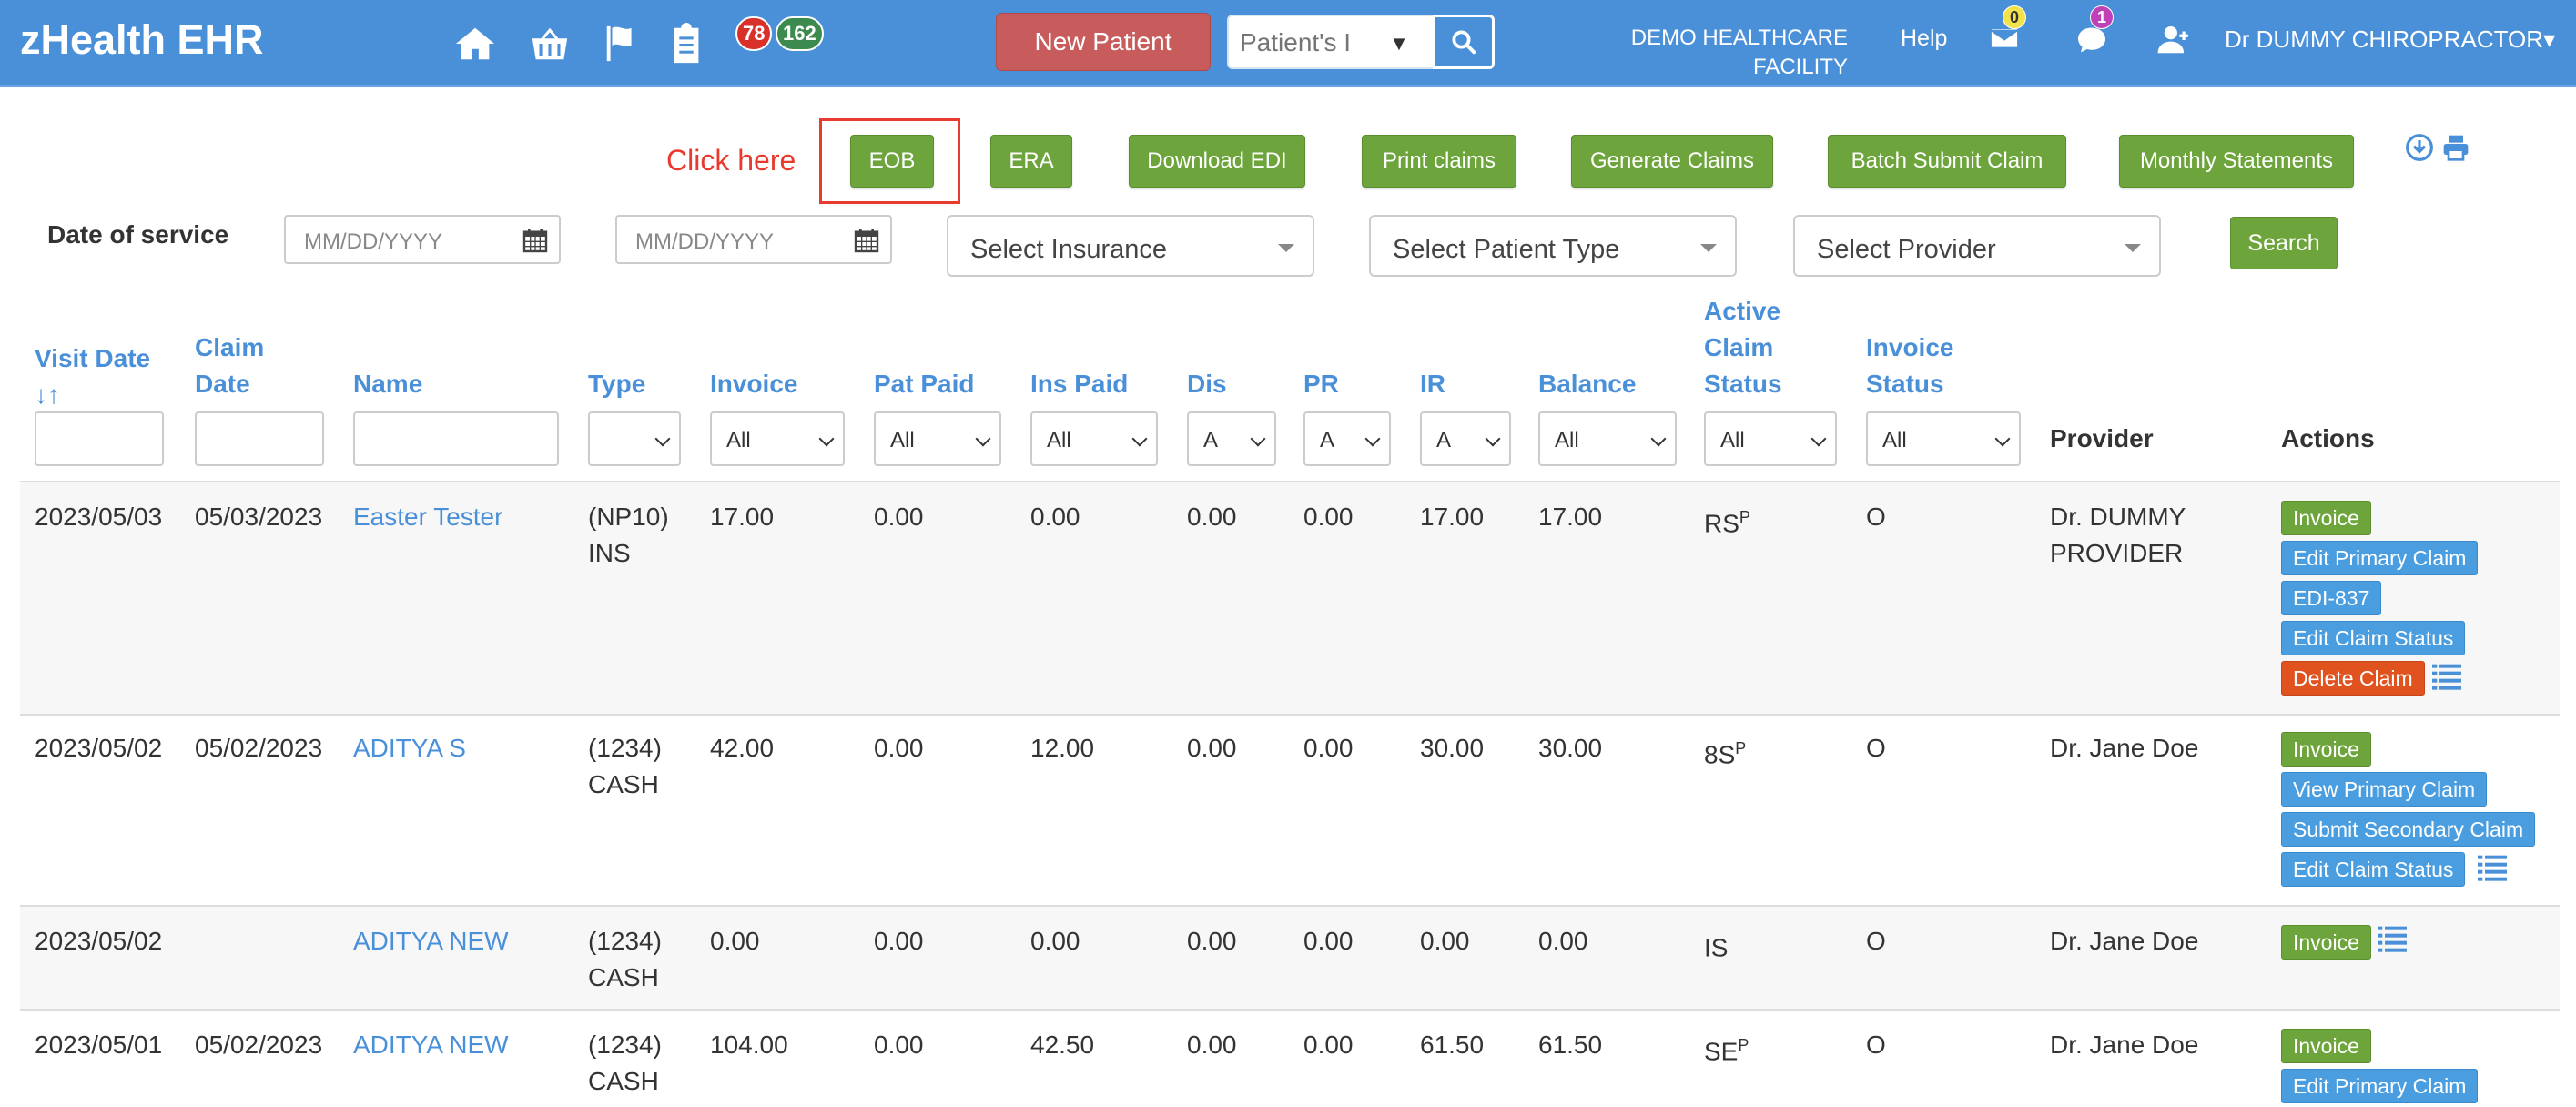 The image size is (2576, 1107). What do you see at coordinates (409, 748) in the screenshot?
I see `patient-name-link: ADITYA S` at bounding box center [409, 748].